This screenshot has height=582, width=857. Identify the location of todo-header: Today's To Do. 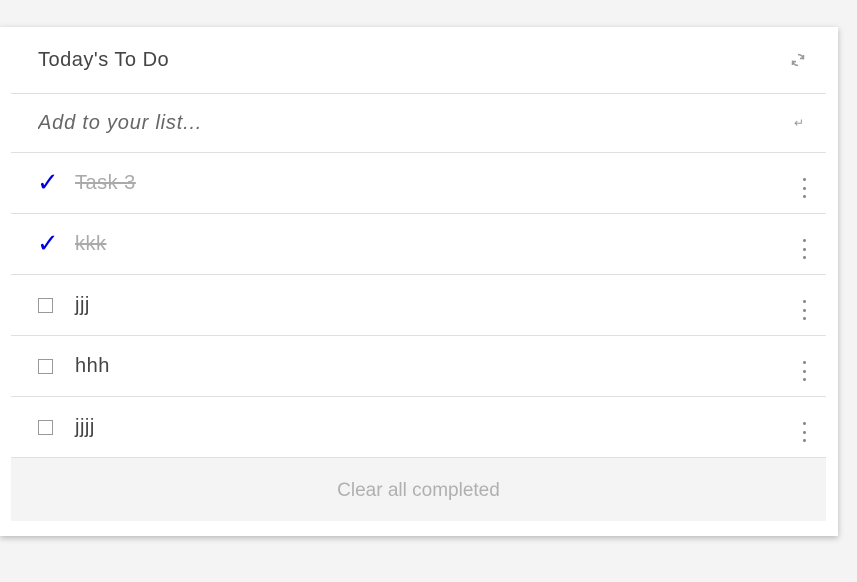
(418, 60).